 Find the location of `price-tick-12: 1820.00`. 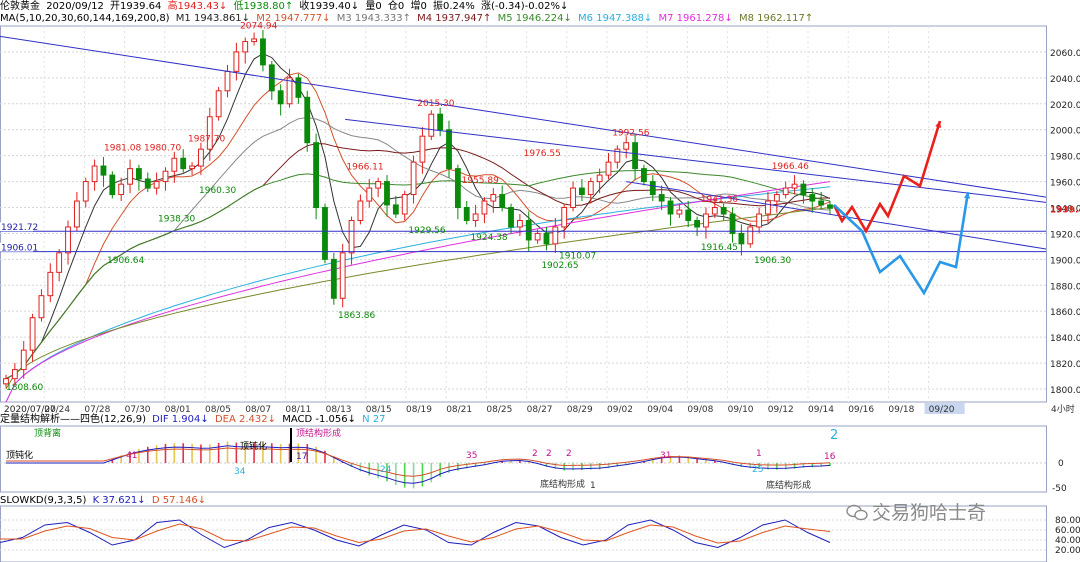

price-tick-12: 1820.00 is located at coordinates (1065, 365).